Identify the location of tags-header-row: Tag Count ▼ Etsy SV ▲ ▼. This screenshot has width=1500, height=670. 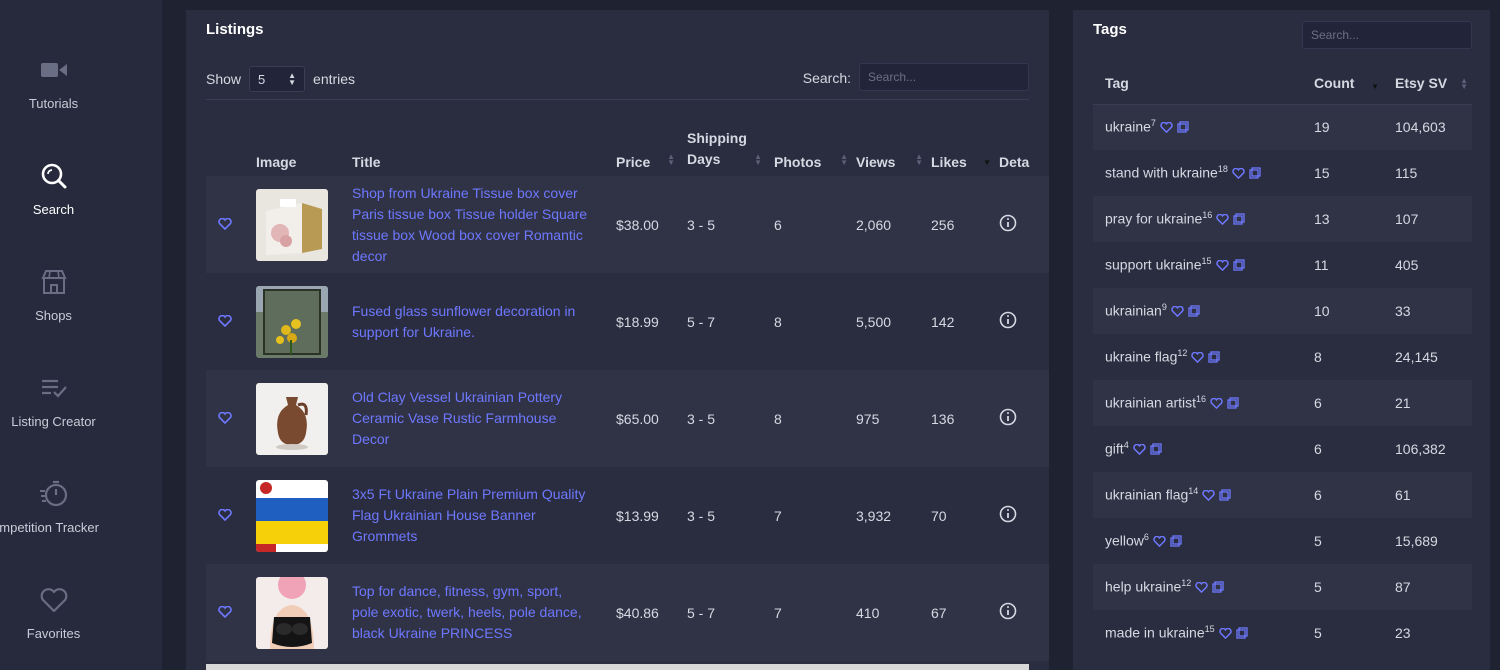
(1282, 83).